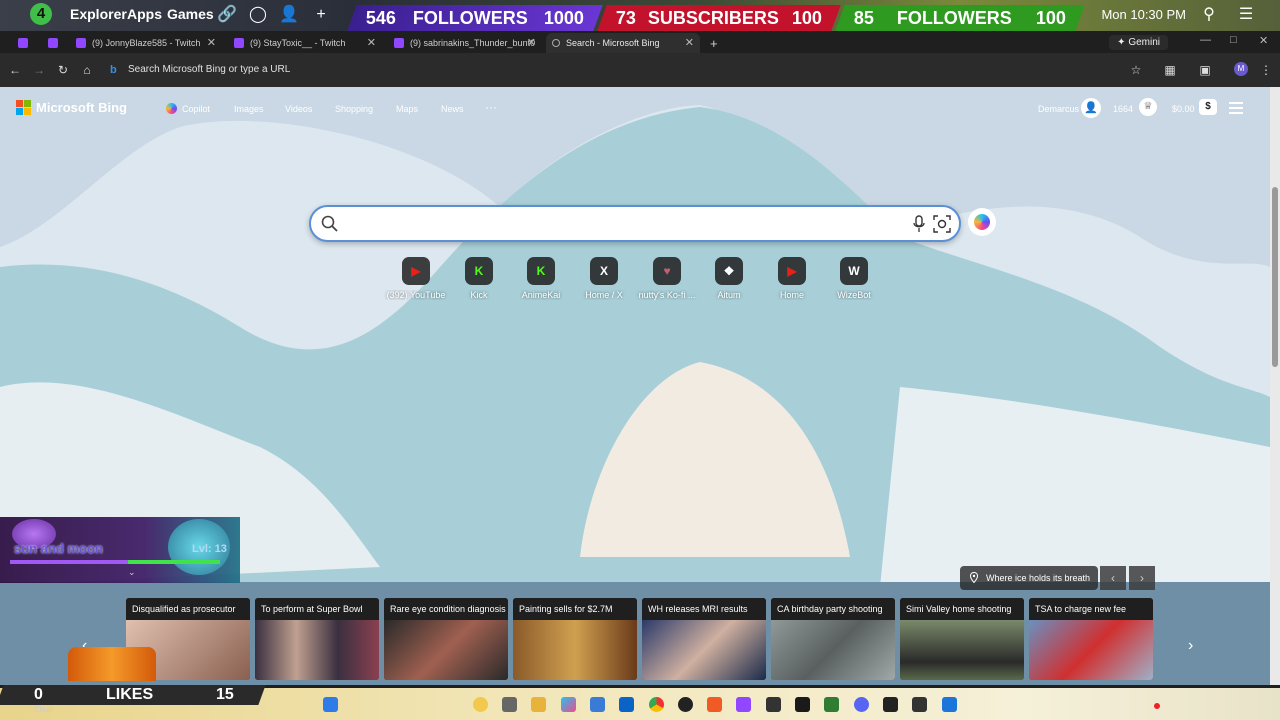  Describe the element at coordinates (792, 278) in the screenshot. I see `quicklink-home: ▶ Home` at that location.